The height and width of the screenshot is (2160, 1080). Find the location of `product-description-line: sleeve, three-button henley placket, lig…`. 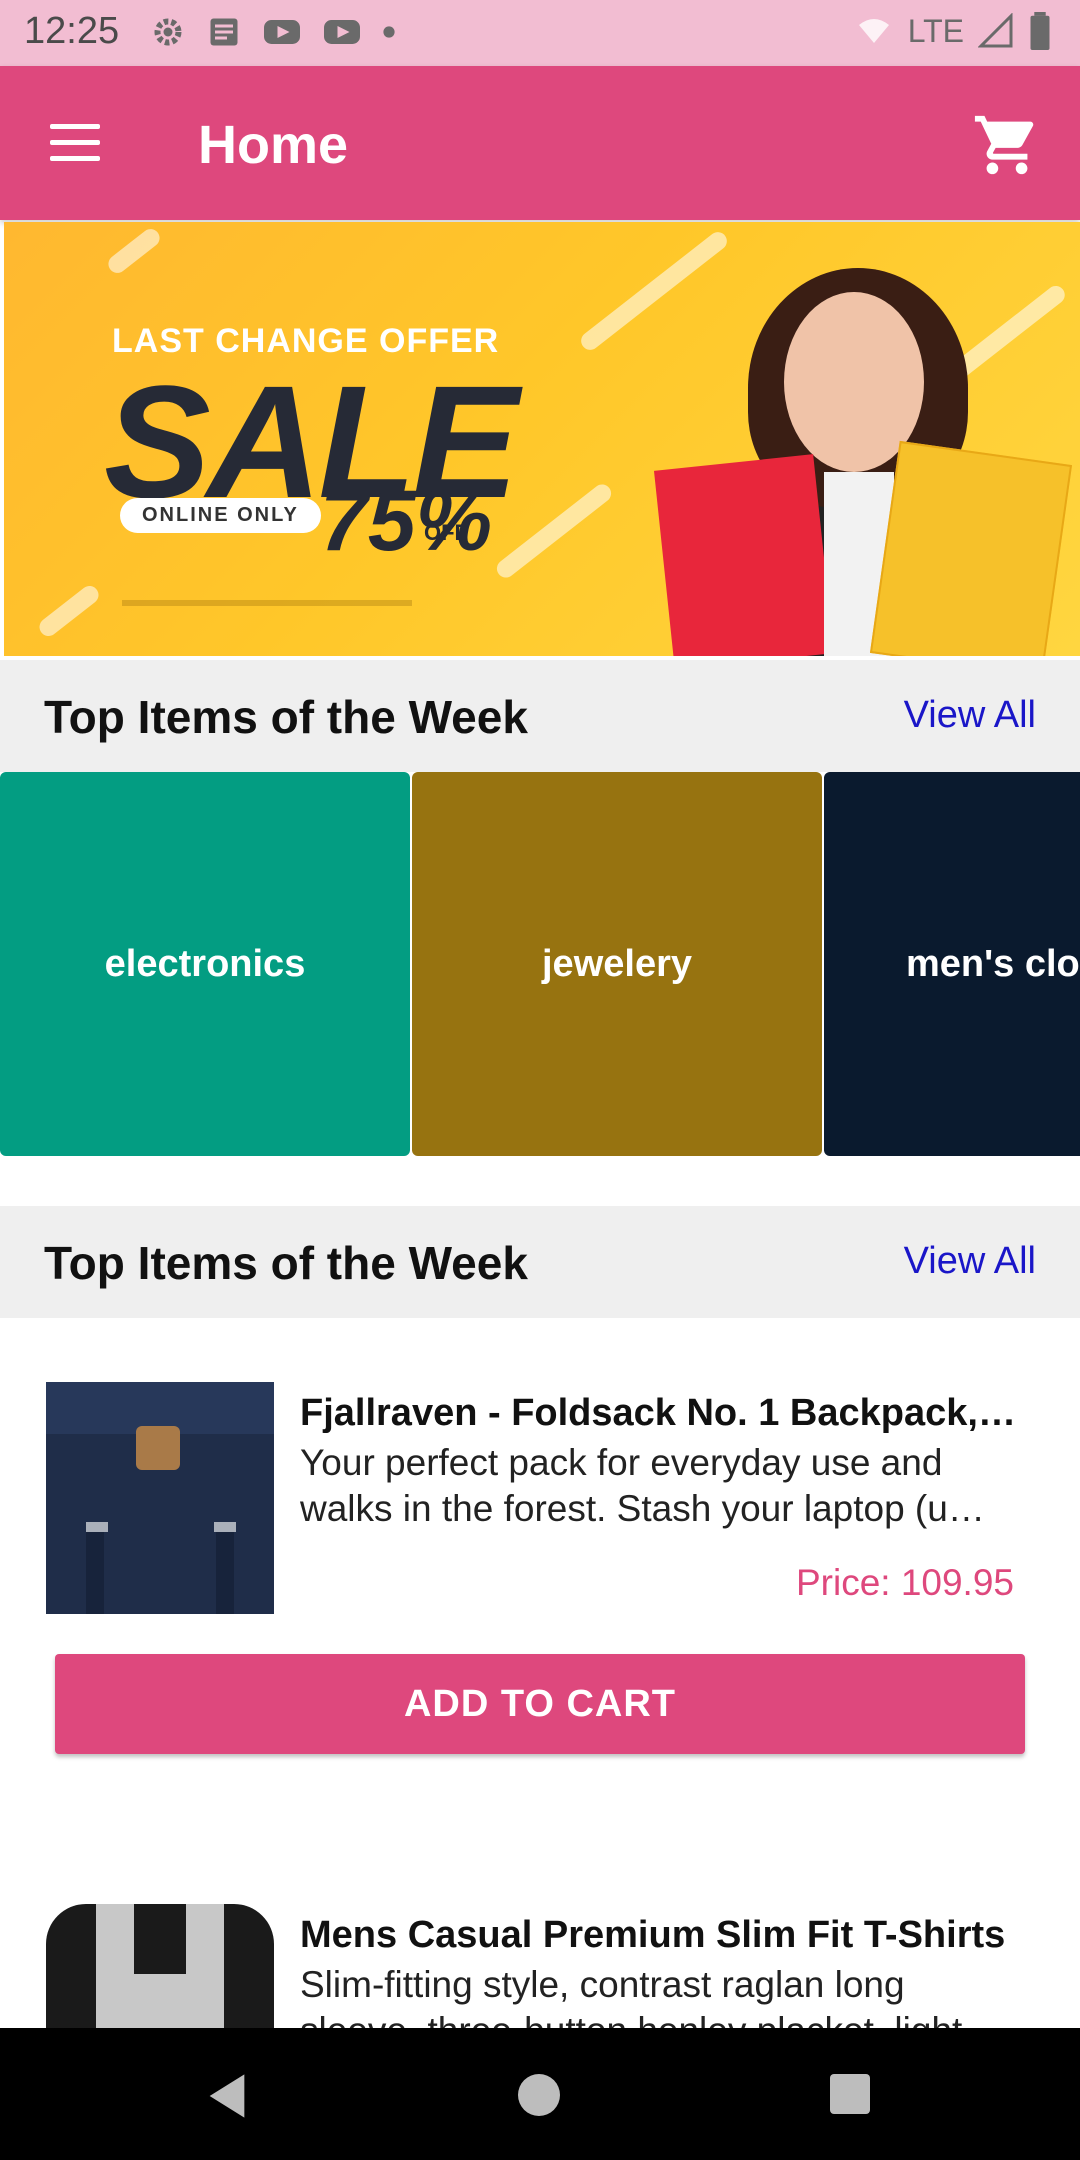

product-description-line: sleeve, three-button henley placket, lig… is located at coordinates (658, 2018).